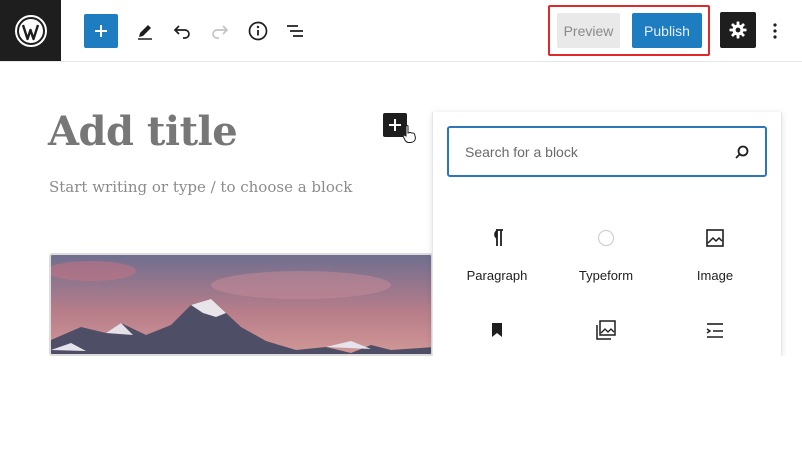  Describe the element at coordinates (606, 253) in the screenshot. I see `block-typeform: Typeform` at that location.